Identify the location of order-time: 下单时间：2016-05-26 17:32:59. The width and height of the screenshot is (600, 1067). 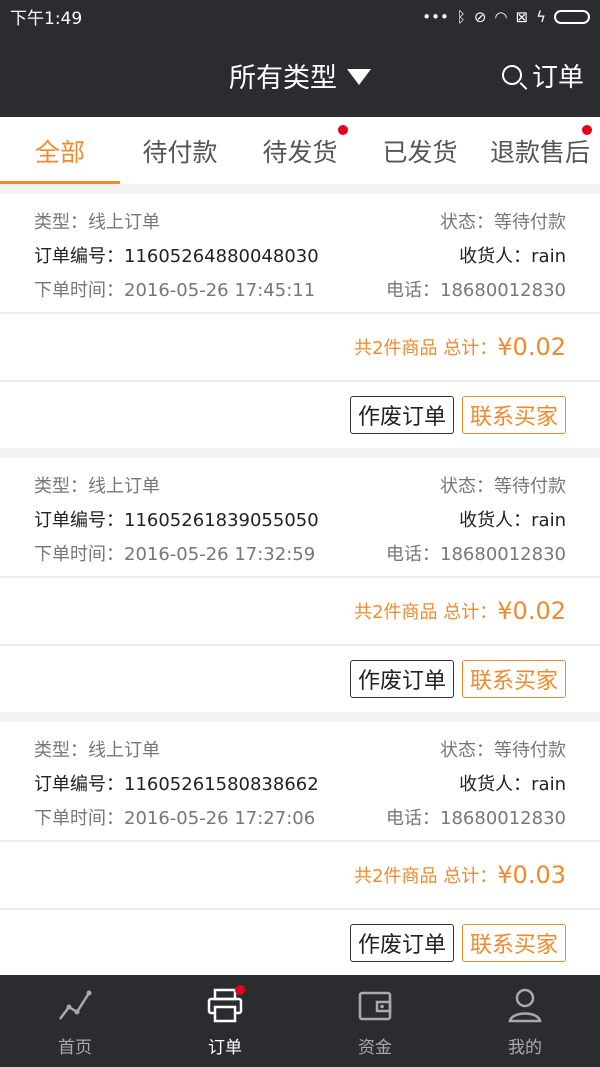
(175, 554).